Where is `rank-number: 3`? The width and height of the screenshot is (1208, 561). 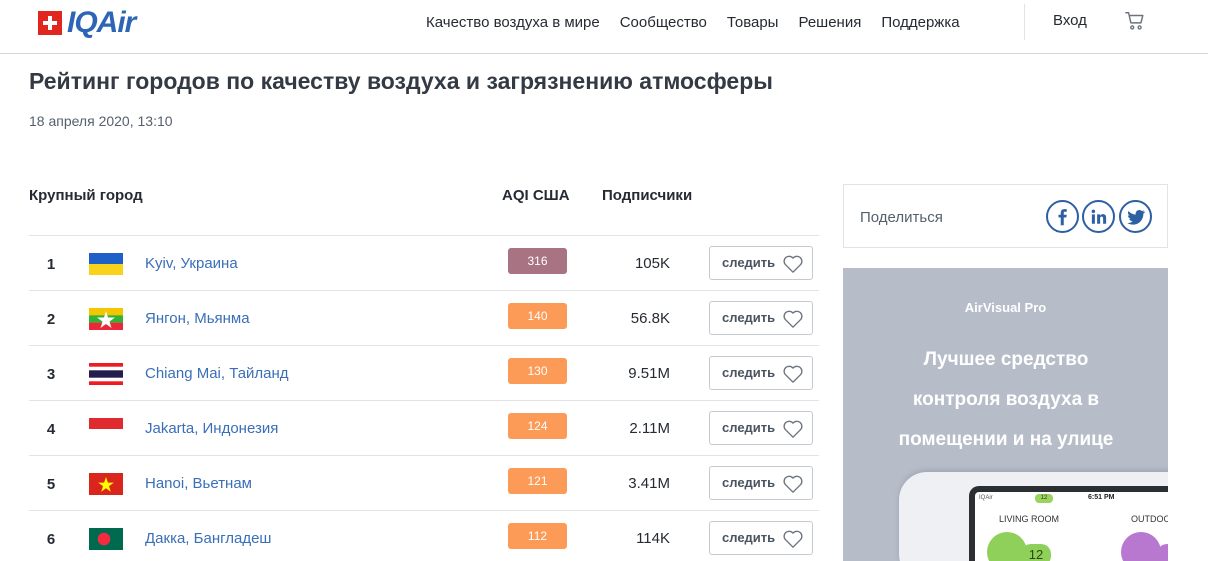
rank-number: 3 is located at coordinates (51, 374).